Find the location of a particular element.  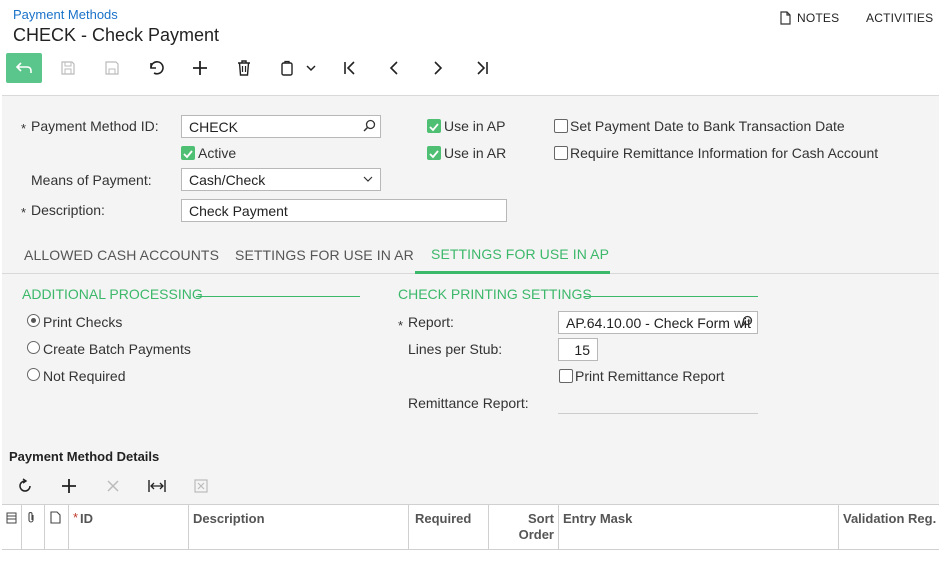

means-of-payment-label: Means of Payment: is located at coordinates (91, 180).